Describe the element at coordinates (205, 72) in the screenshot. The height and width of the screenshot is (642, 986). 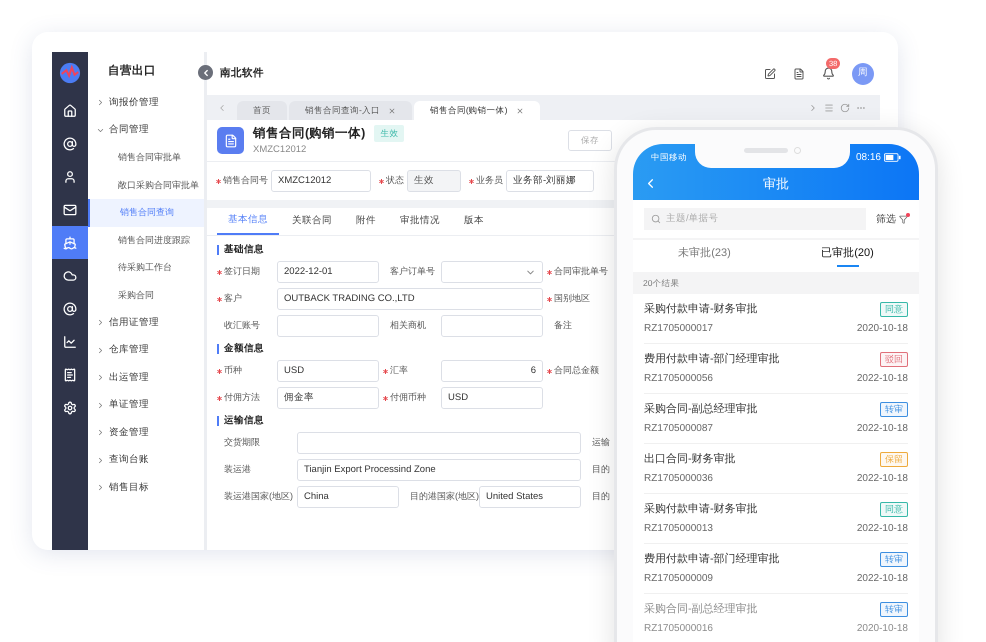
I see `collapse-button` at that location.